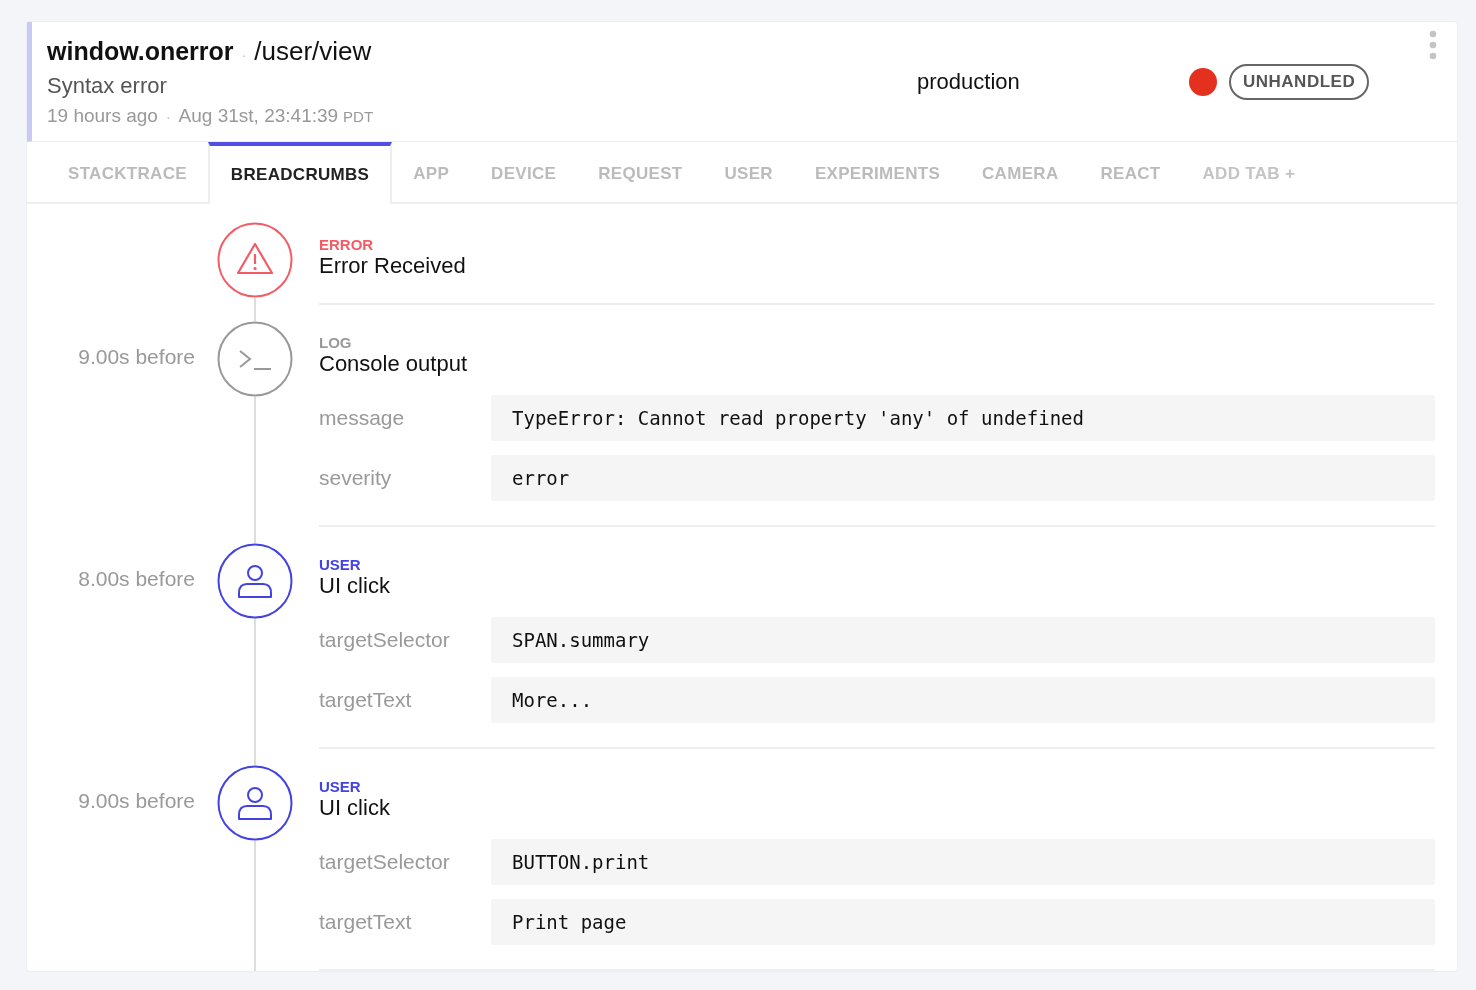 The width and height of the screenshot is (1476, 990). Describe the element at coordinates (963, 418) in the screenshot. I see `field-value: TypeError: Cannot read property 'any' of undefined` at that location.